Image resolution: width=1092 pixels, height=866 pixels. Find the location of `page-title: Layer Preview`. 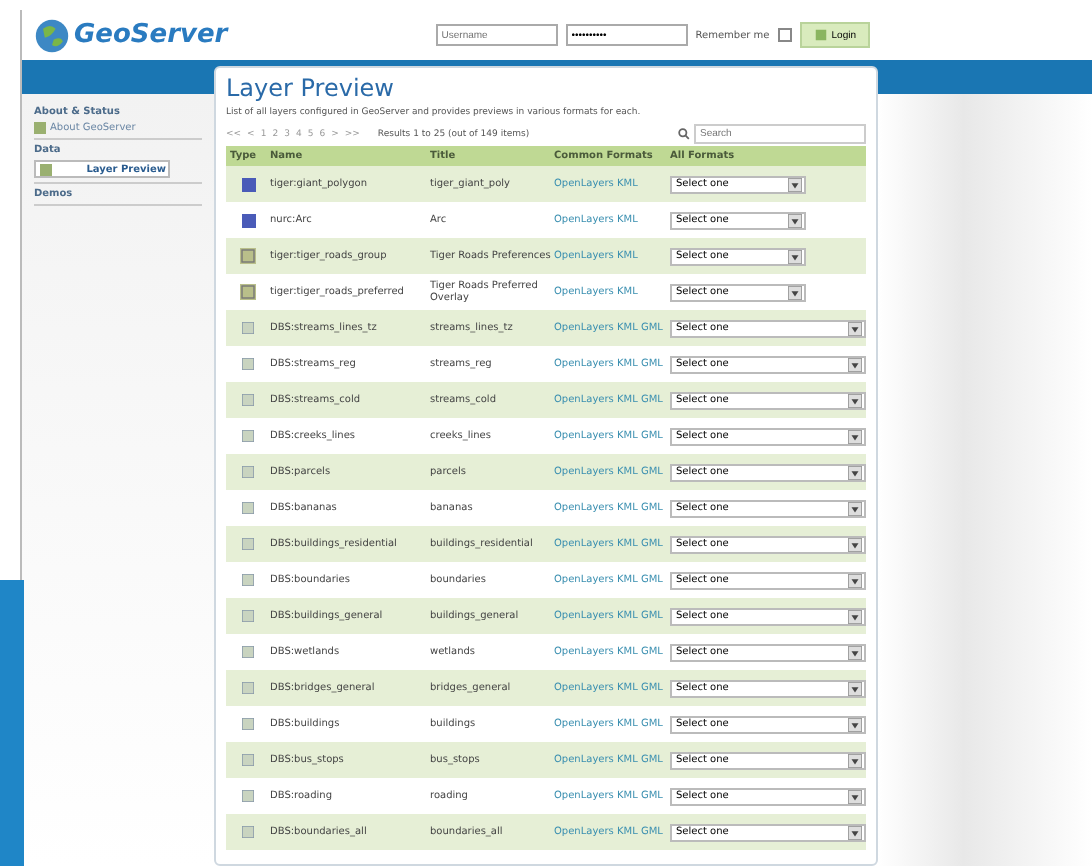

page-title: Layer Preview is located at coordinates (311, 88).